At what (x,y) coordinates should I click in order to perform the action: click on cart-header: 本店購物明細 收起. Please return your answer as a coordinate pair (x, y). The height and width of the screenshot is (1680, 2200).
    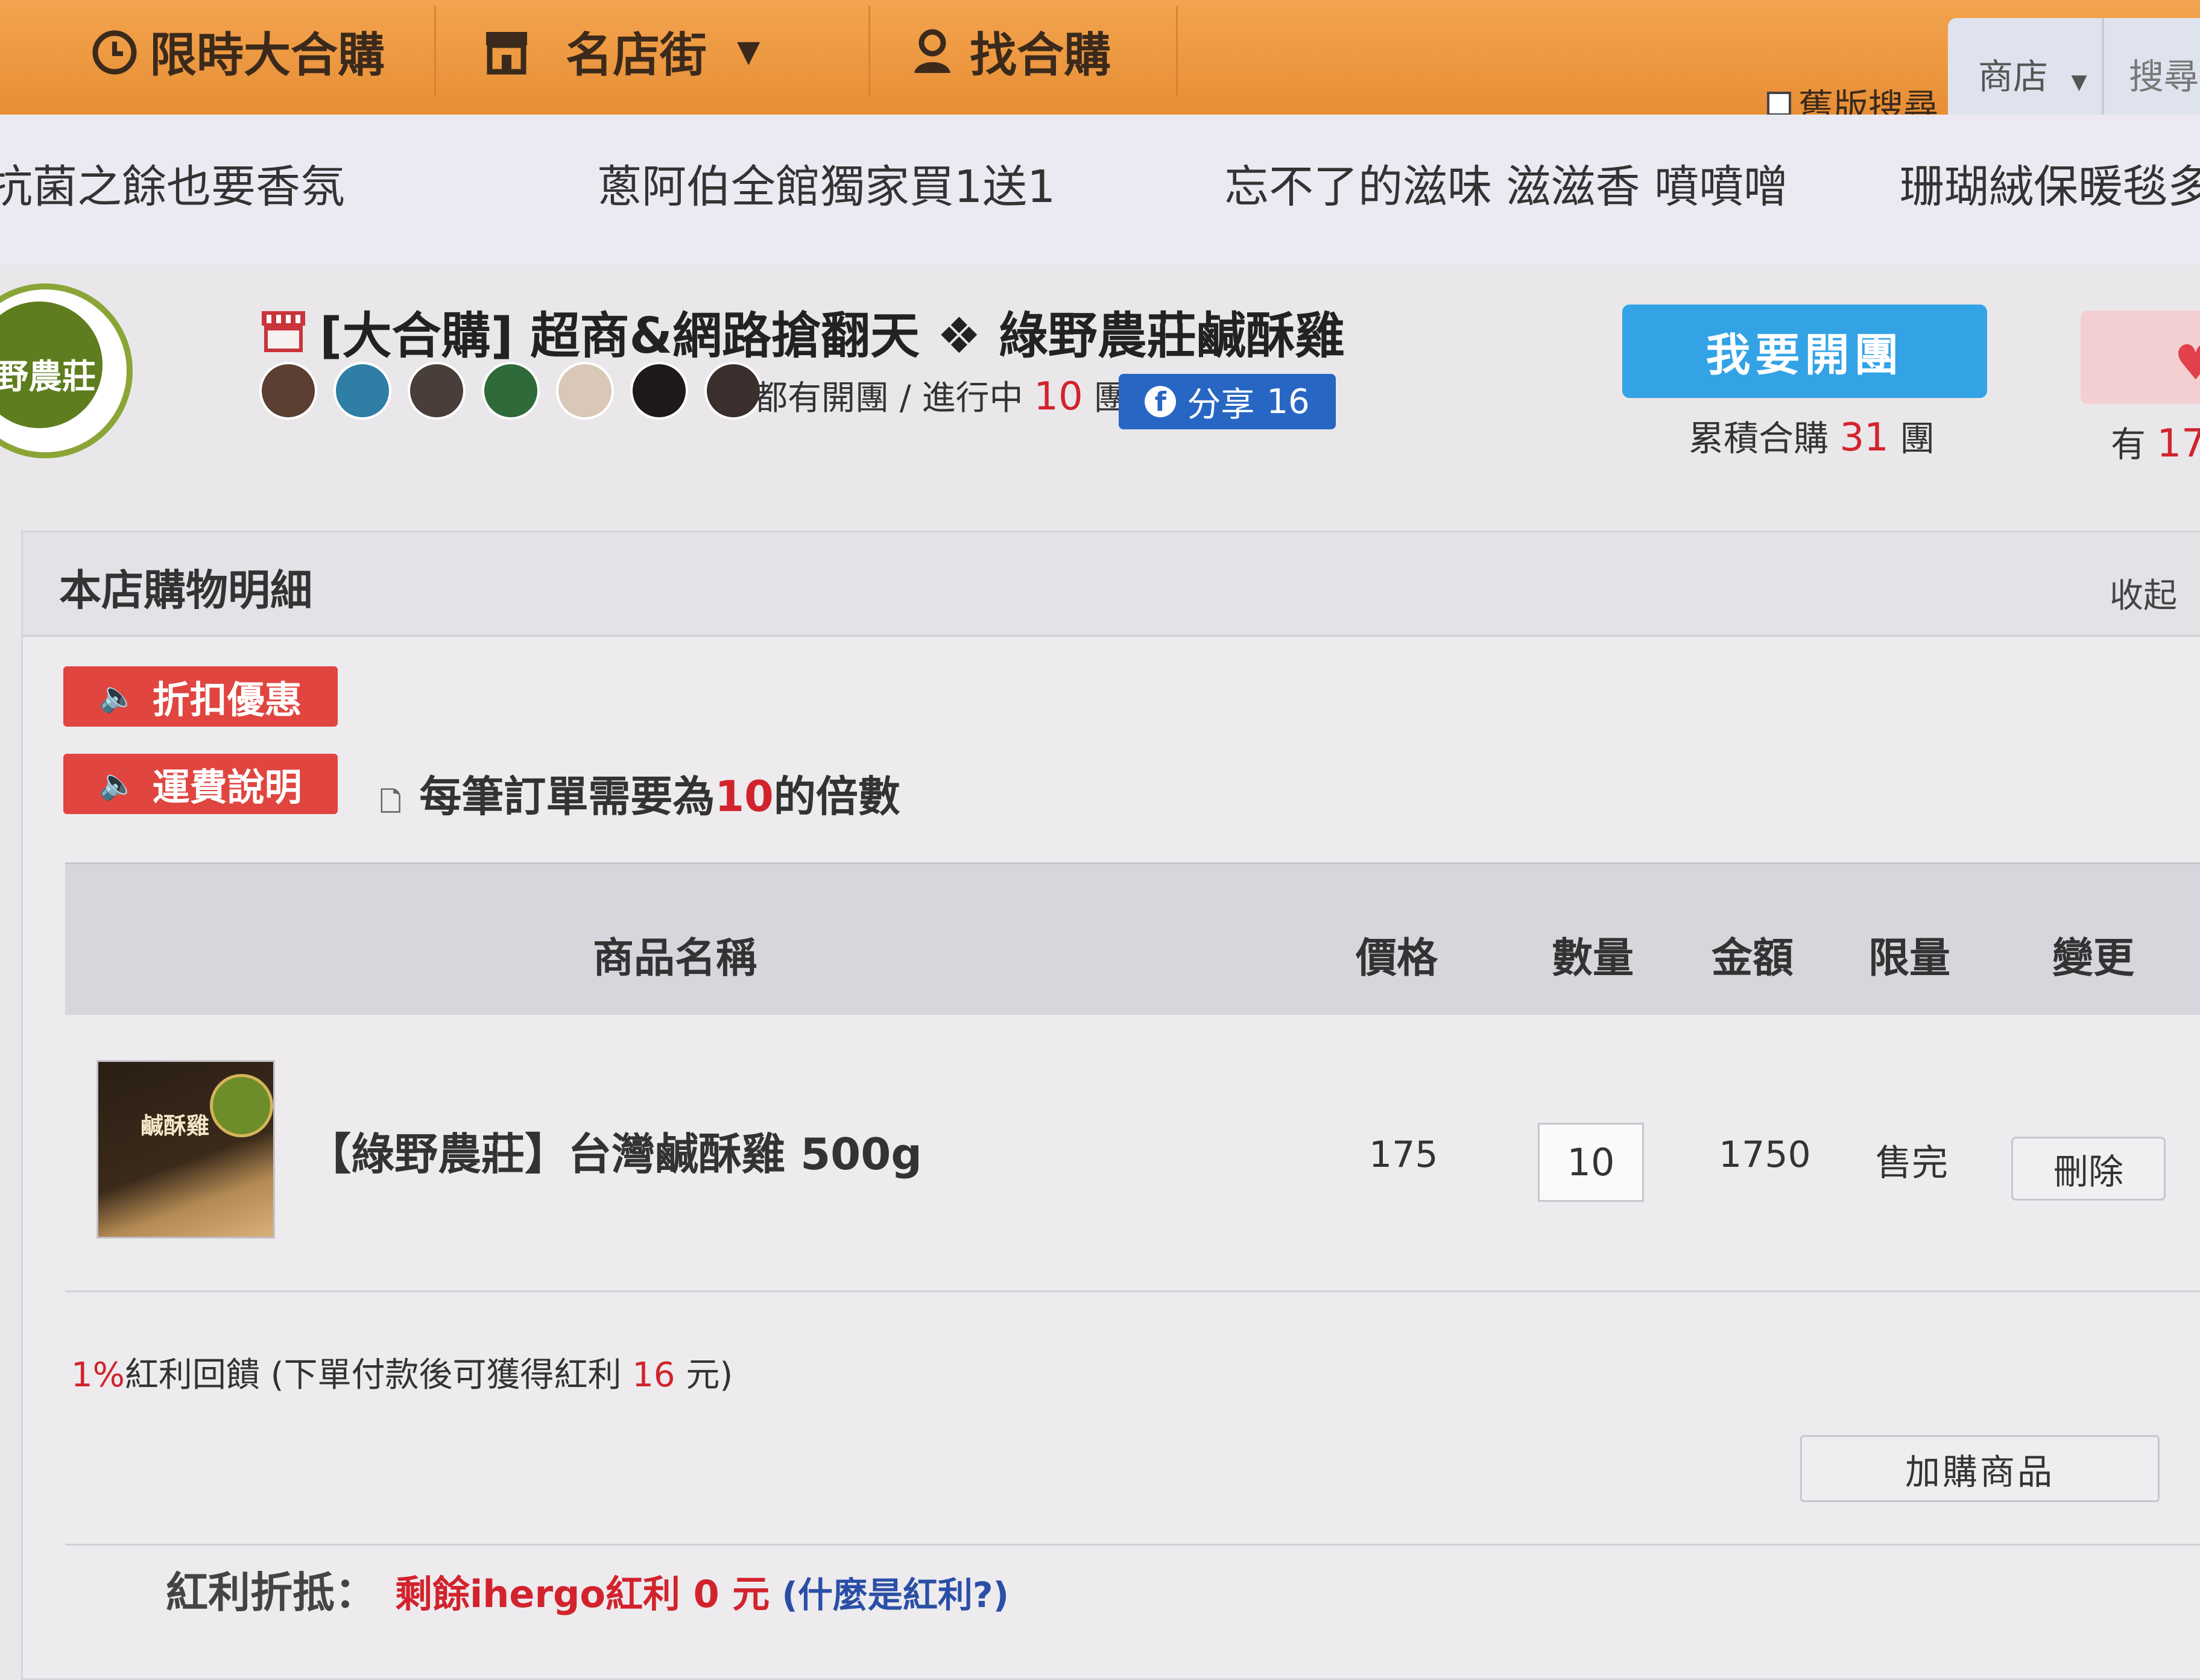
    Looking at the image, I should click on (1111, 584).